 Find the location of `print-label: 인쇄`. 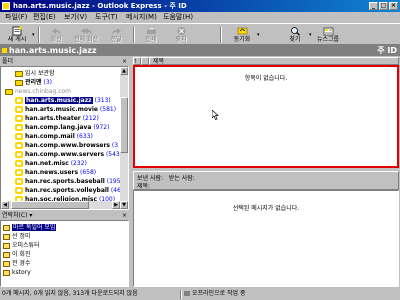

print-label: 인쇄 is located at coordinates (151, 39).